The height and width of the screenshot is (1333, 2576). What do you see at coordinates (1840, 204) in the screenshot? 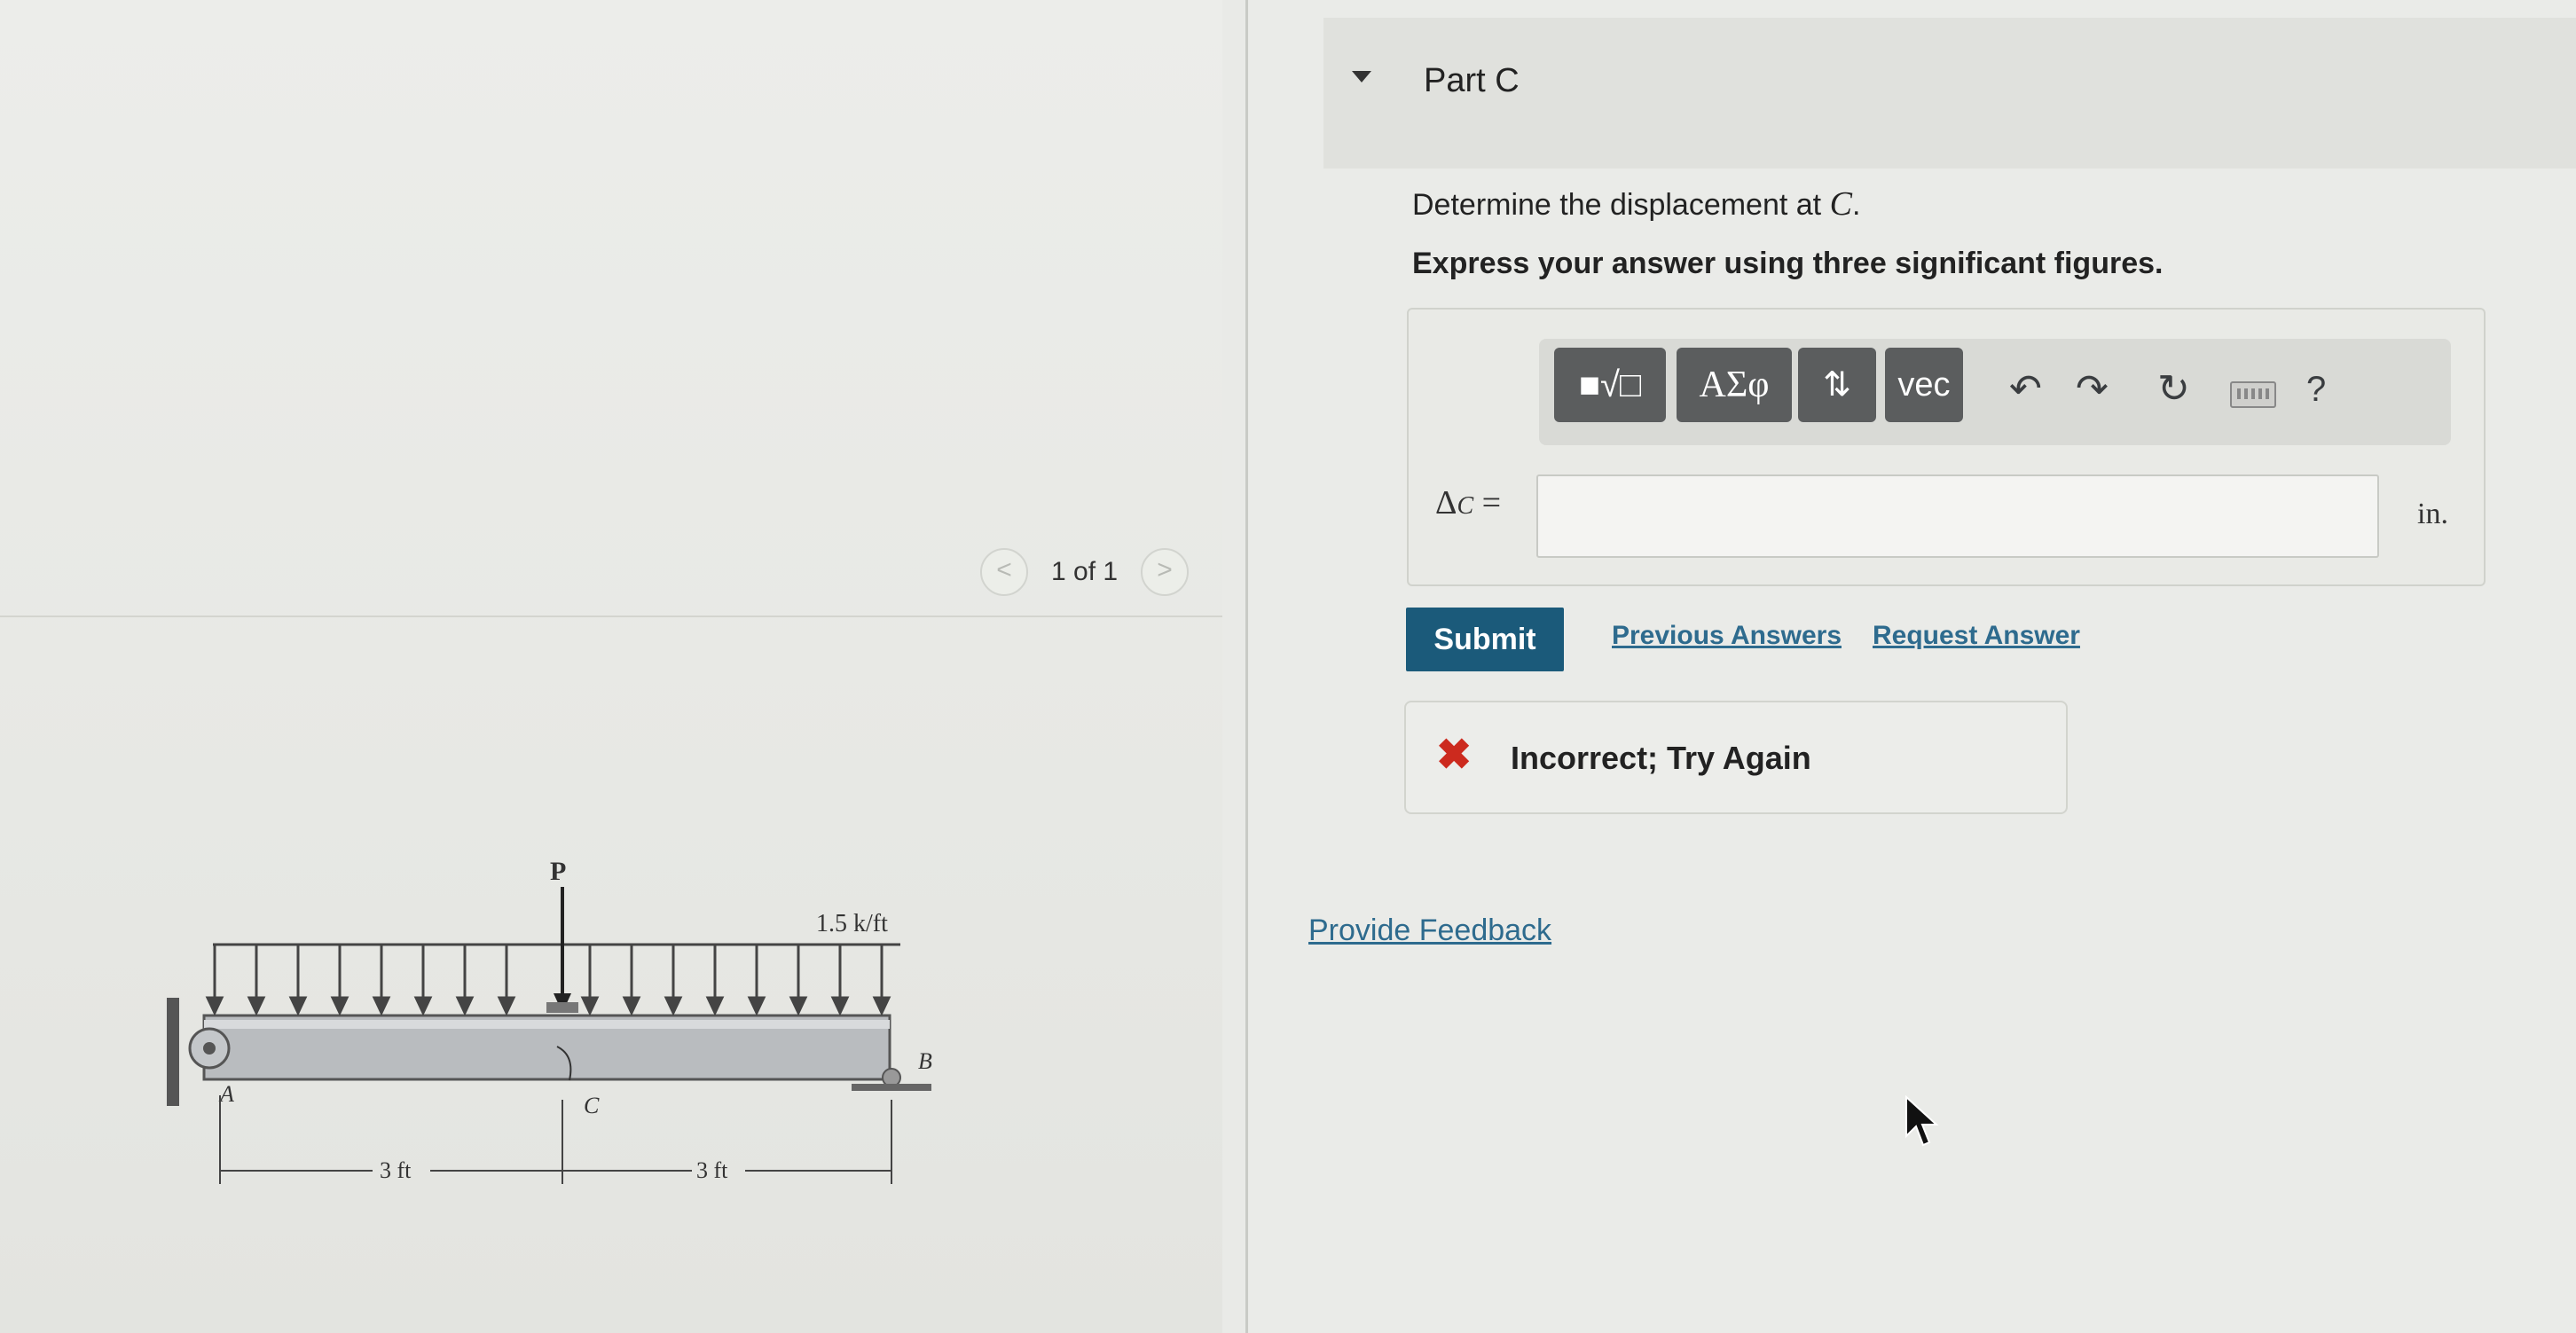
I see `prompt-variable: C` at bounding box center [1840, 204].